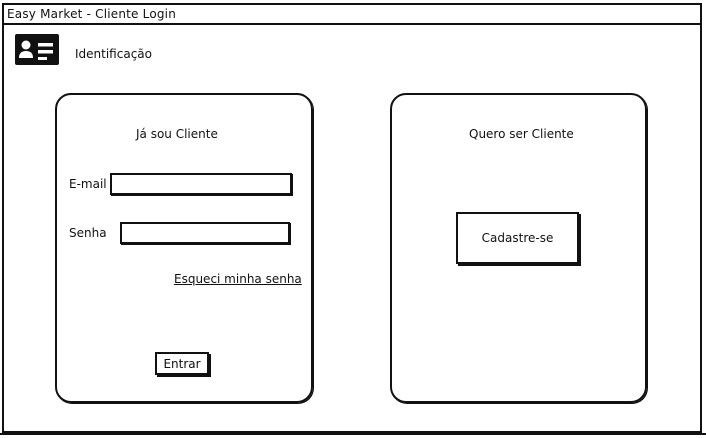  Describe the element at coordinates (92, 14) in the screenshot. I see `window-title: Easy Market - Cliente Login` at that location.